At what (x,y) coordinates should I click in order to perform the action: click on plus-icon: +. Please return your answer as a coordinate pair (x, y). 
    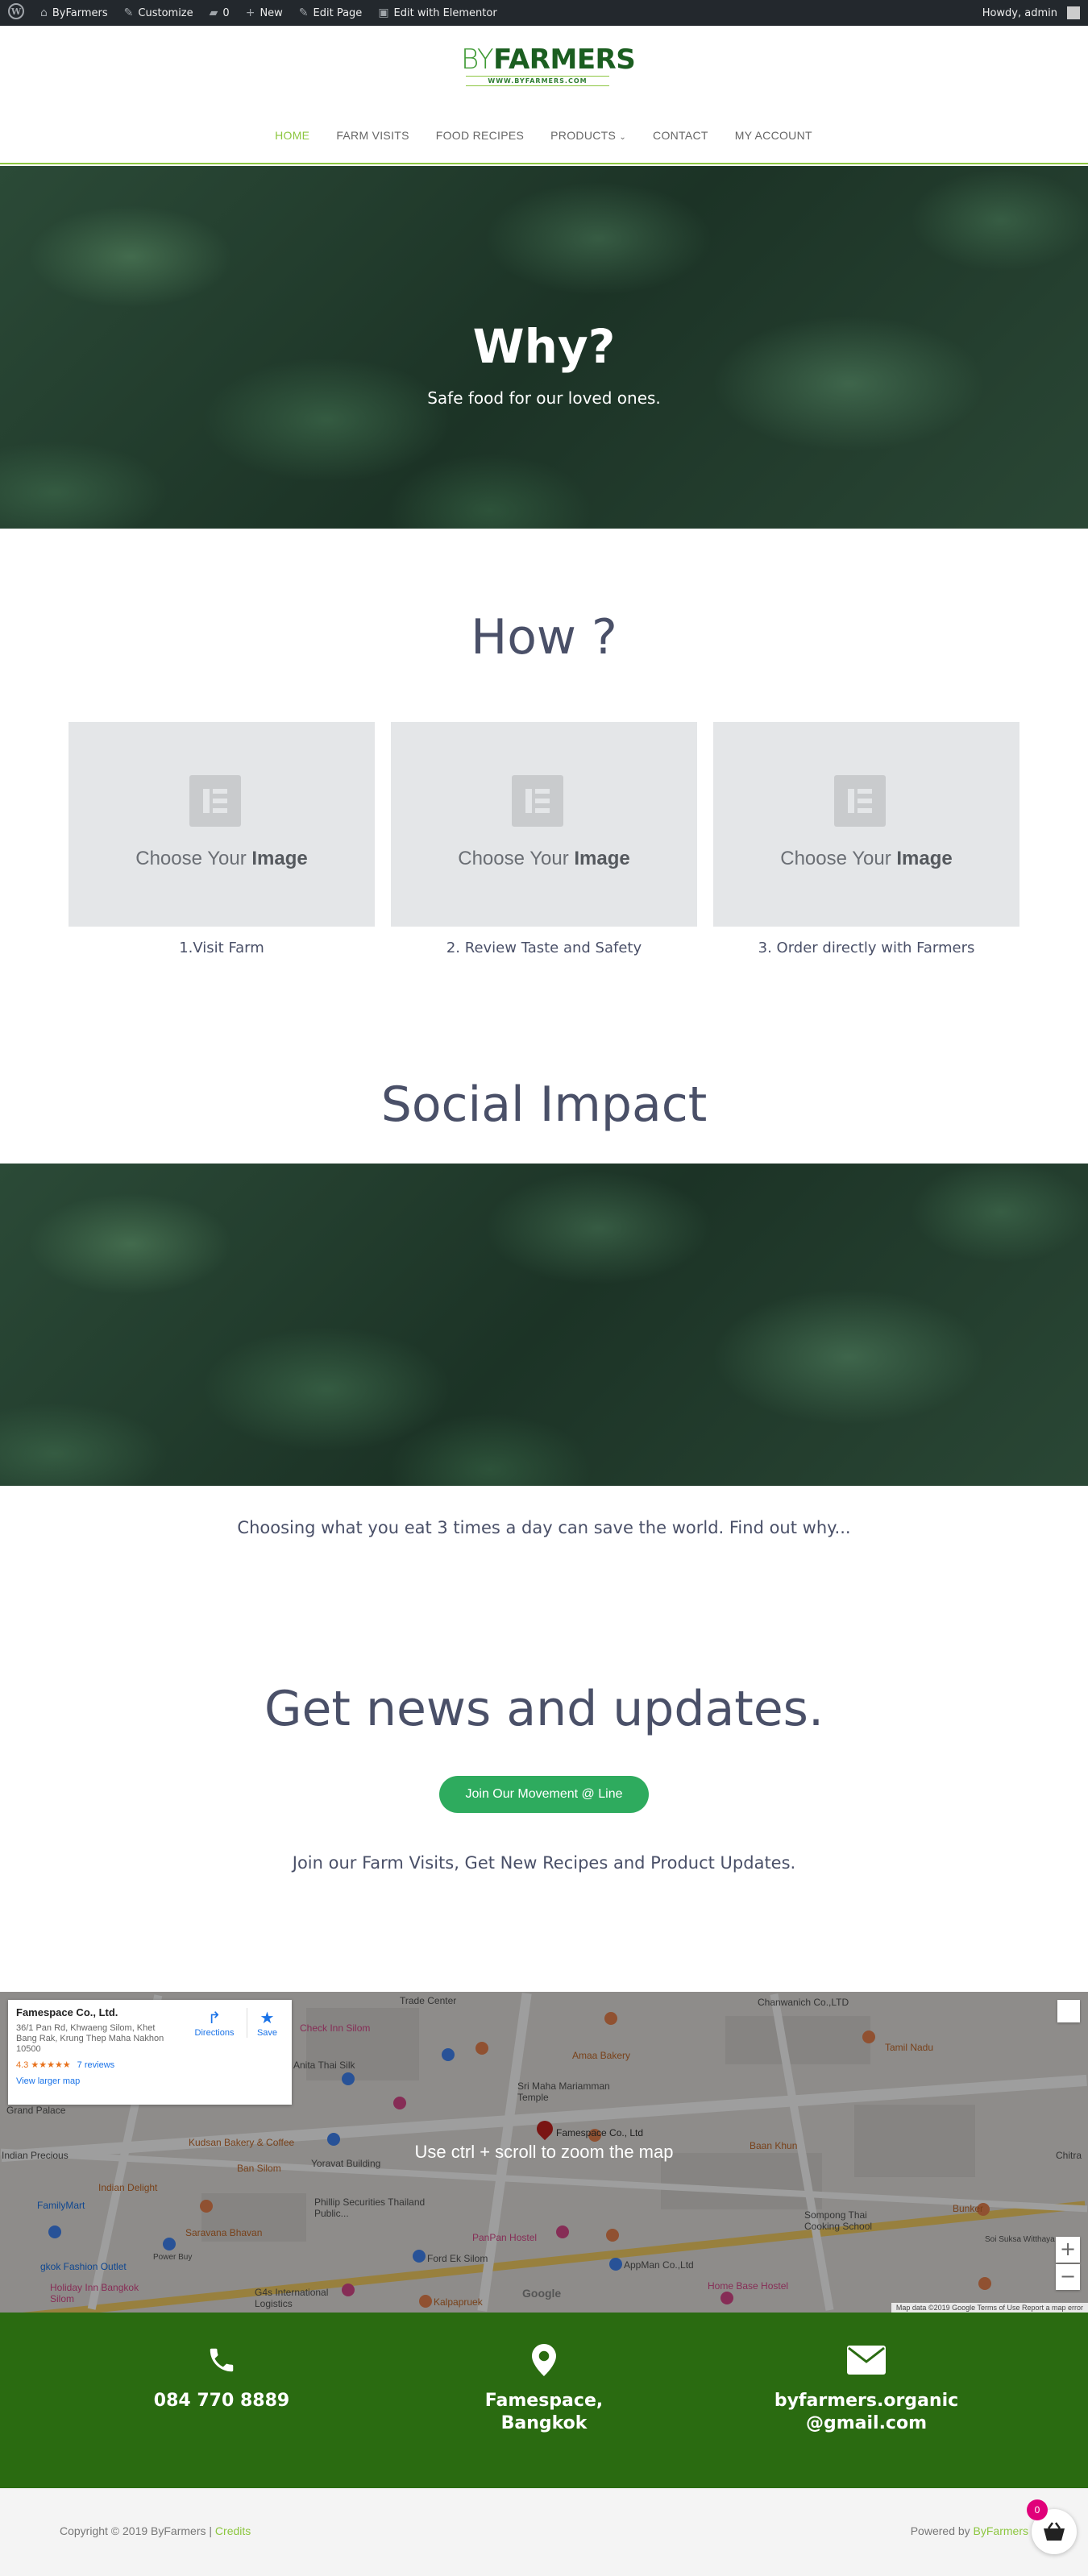
    Looking at the image, I should click on (250, 12).